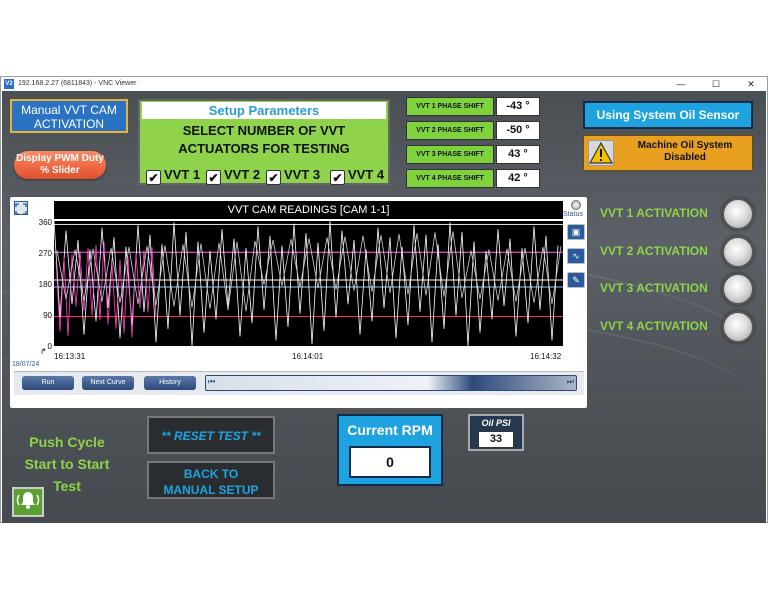 This screenshot has width=768, height=600. I want to click on run-button: Run, so click(48, 383).